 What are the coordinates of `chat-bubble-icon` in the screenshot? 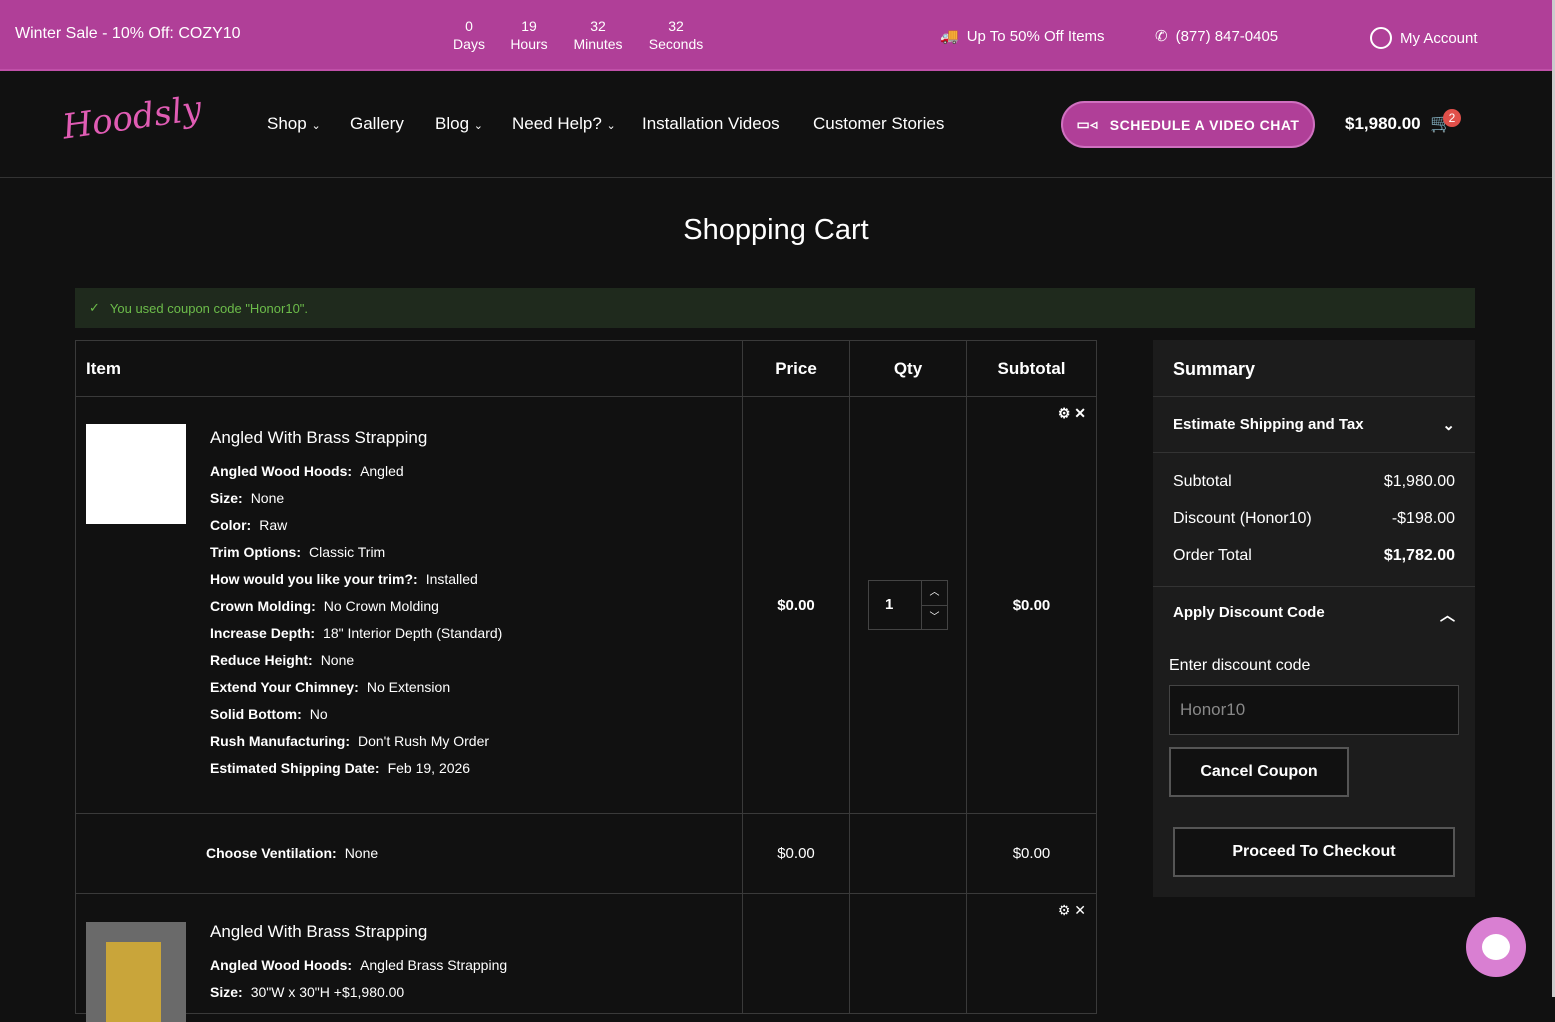 It's located at (1496, 947).